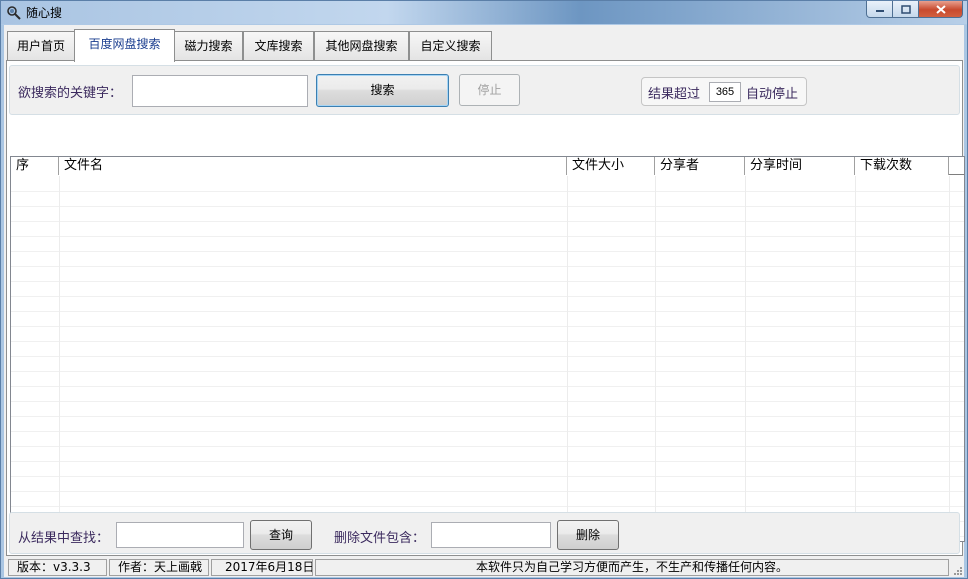 The image size is (968, 579). What do you see at coordinates (611, 166) in the screenshot?
I see `column-header-filesize: 文件大小` at bounding box center [611, 166].